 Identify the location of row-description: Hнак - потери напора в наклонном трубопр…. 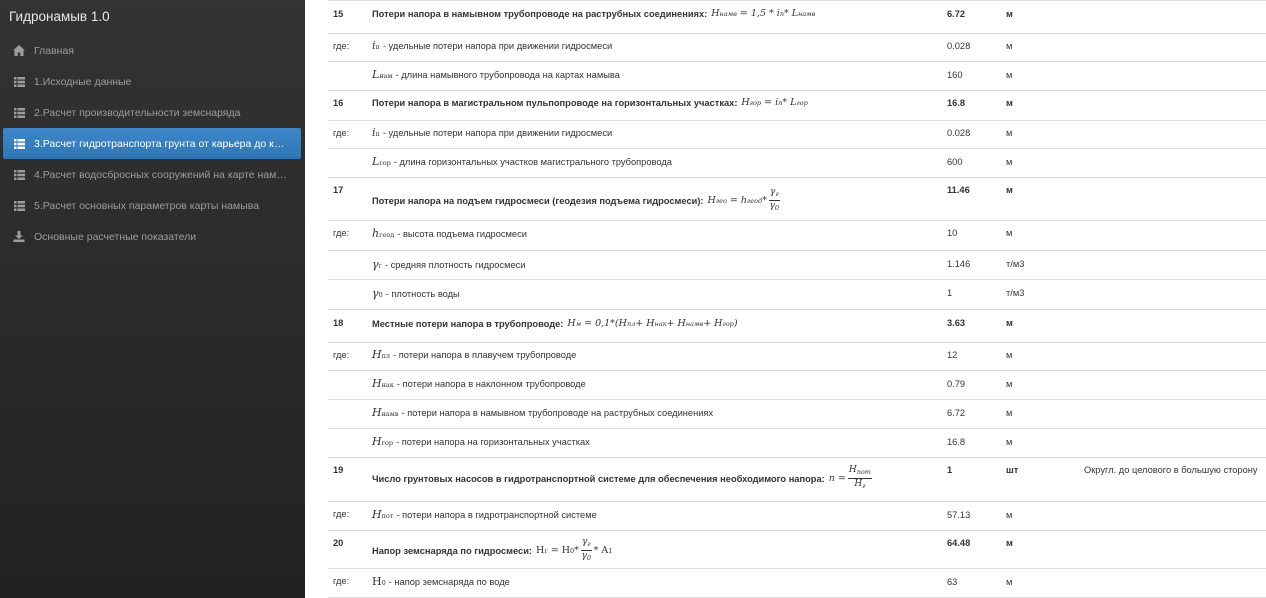
(479, 383).